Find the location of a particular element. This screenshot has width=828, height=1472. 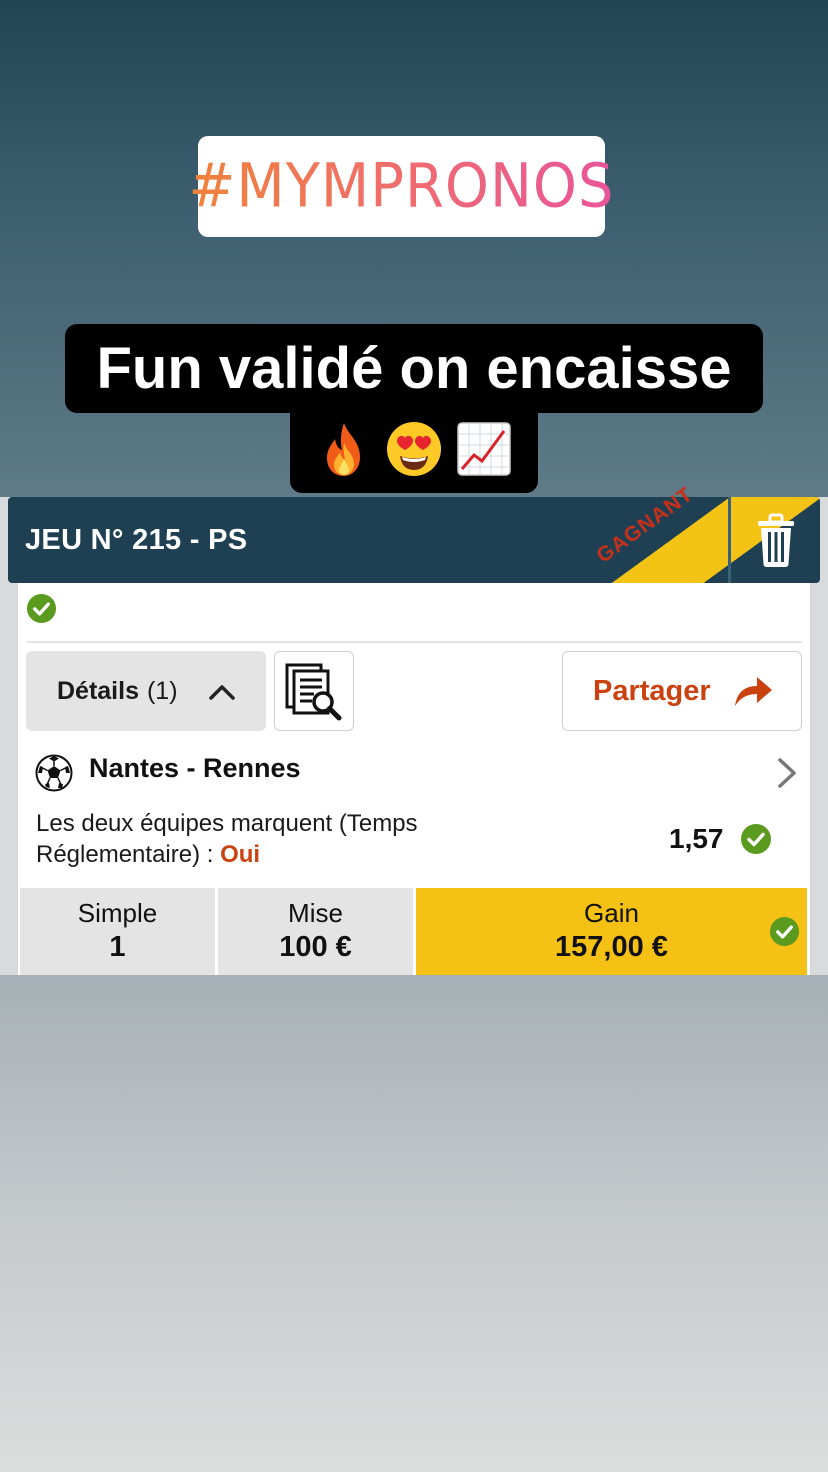

share-arrow-icon is located at coordinates (753, 691).